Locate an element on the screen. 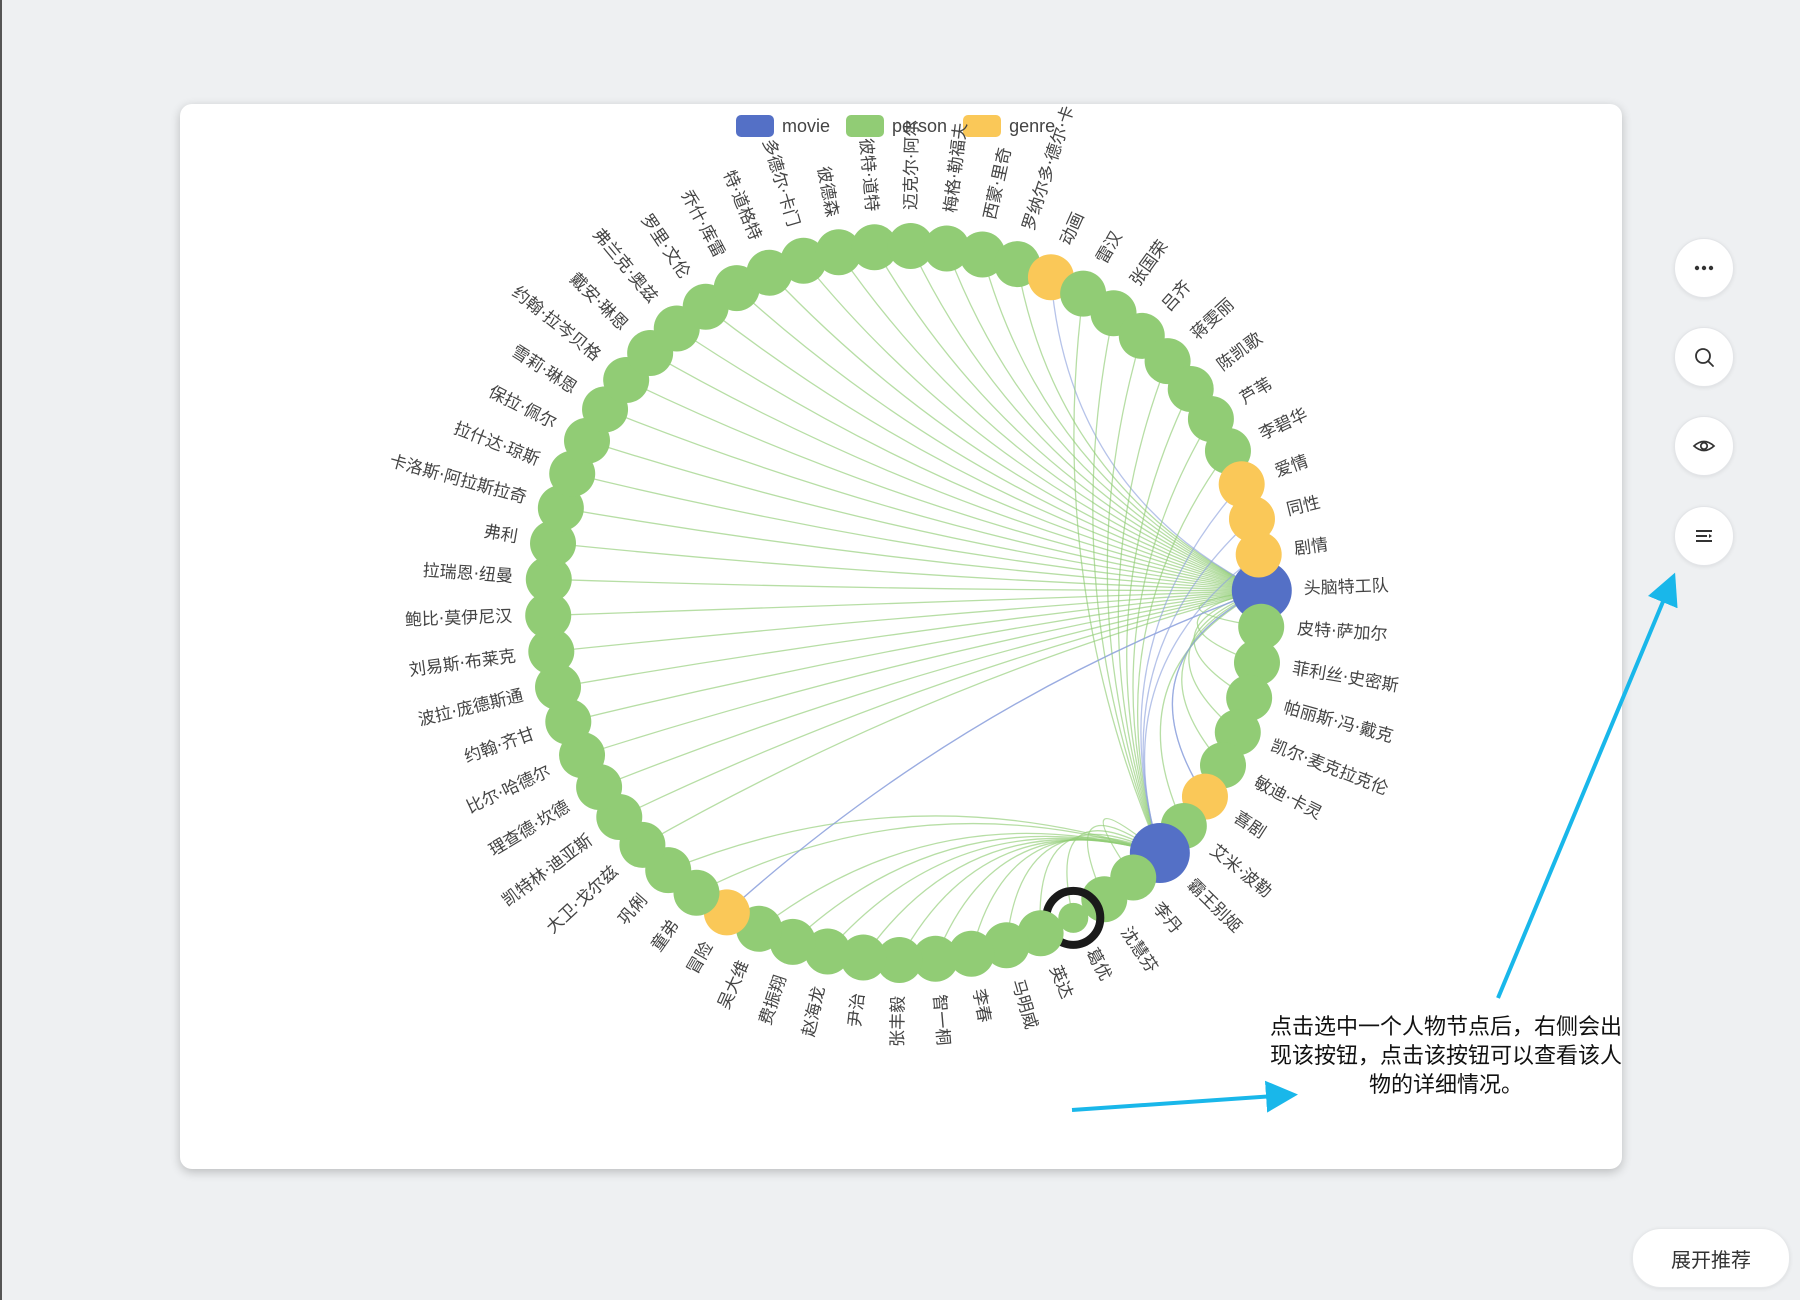 The height and width of the screenshot is (1300, 1800). eye-icon is located at coordinates (1704, 446).